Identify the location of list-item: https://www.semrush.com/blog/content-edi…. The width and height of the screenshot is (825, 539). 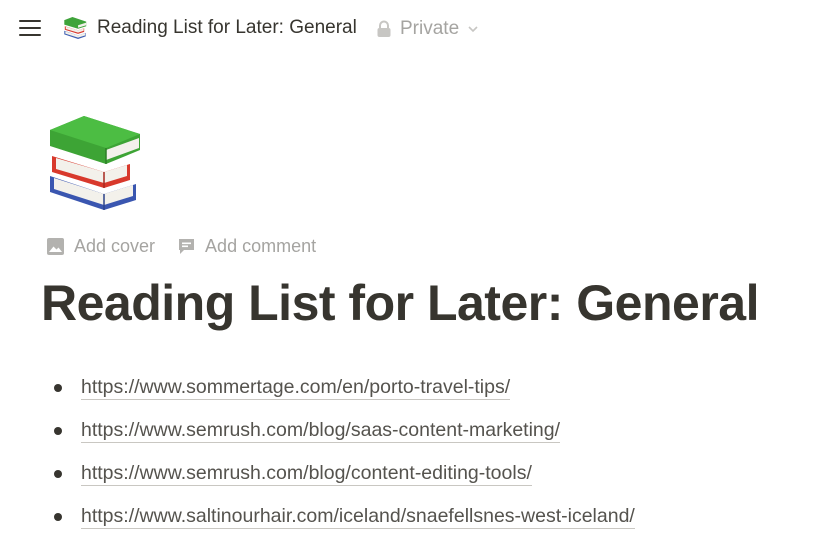
(344, 473).